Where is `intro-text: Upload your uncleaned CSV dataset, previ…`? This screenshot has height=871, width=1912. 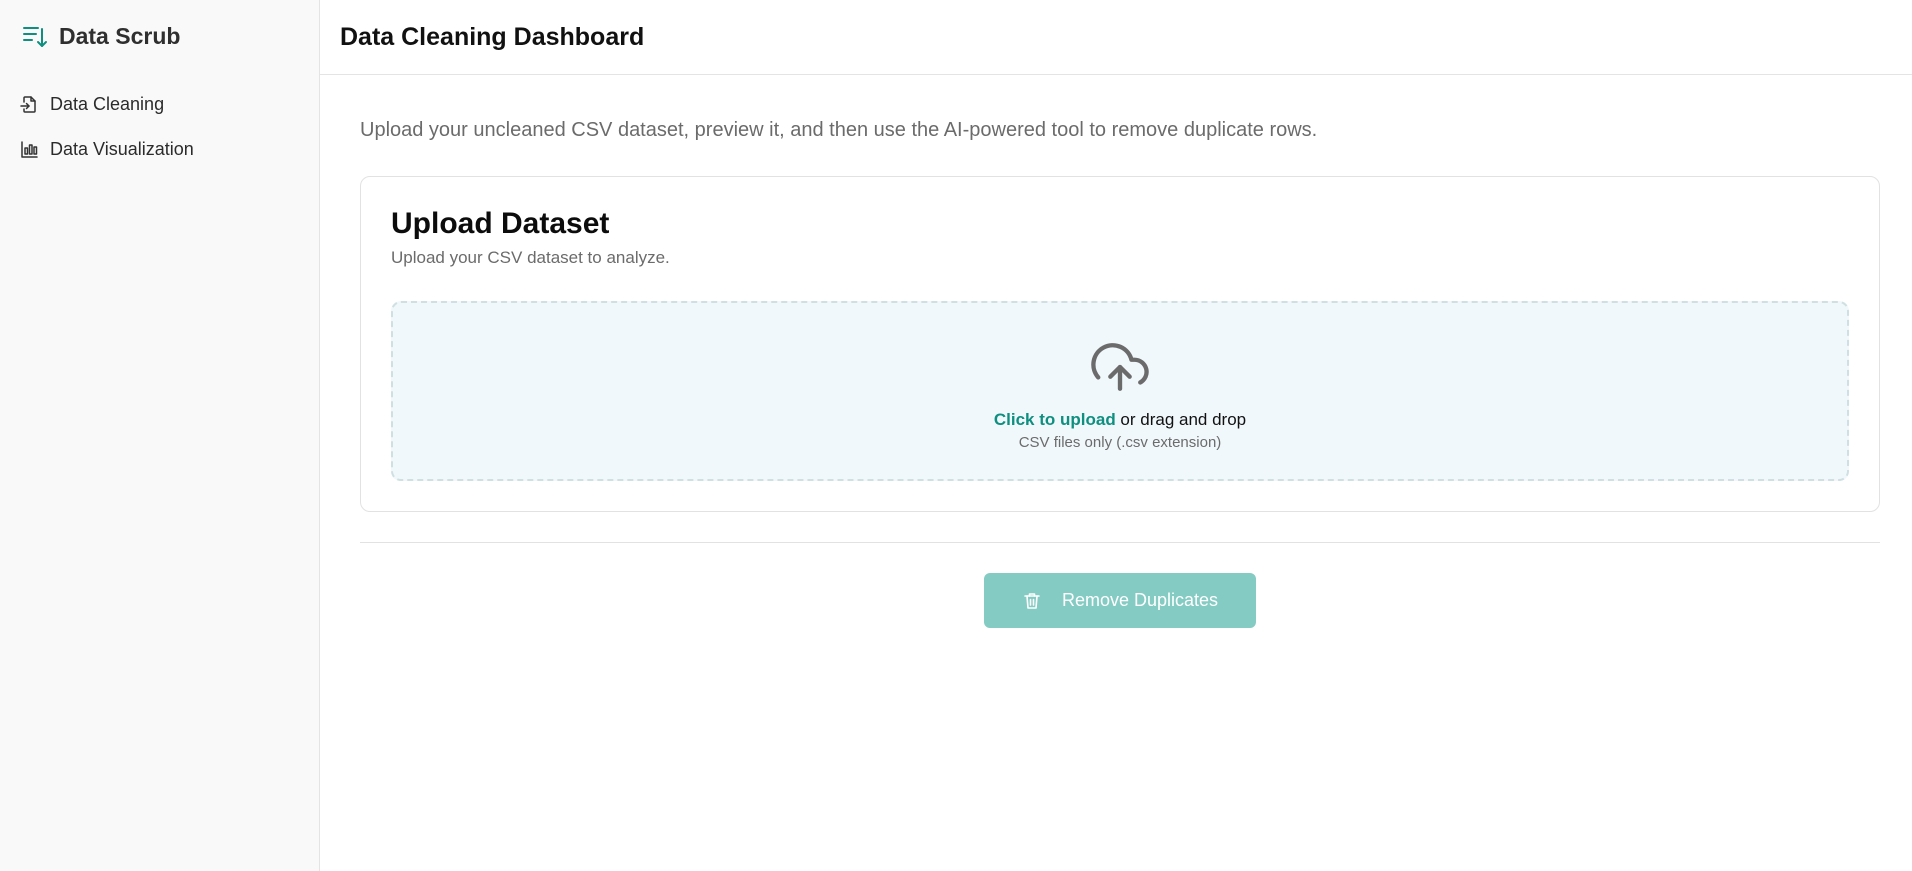 intro-text: Upload your uncleaned CSV dataset, previ… is located at coordinates (839, 130).